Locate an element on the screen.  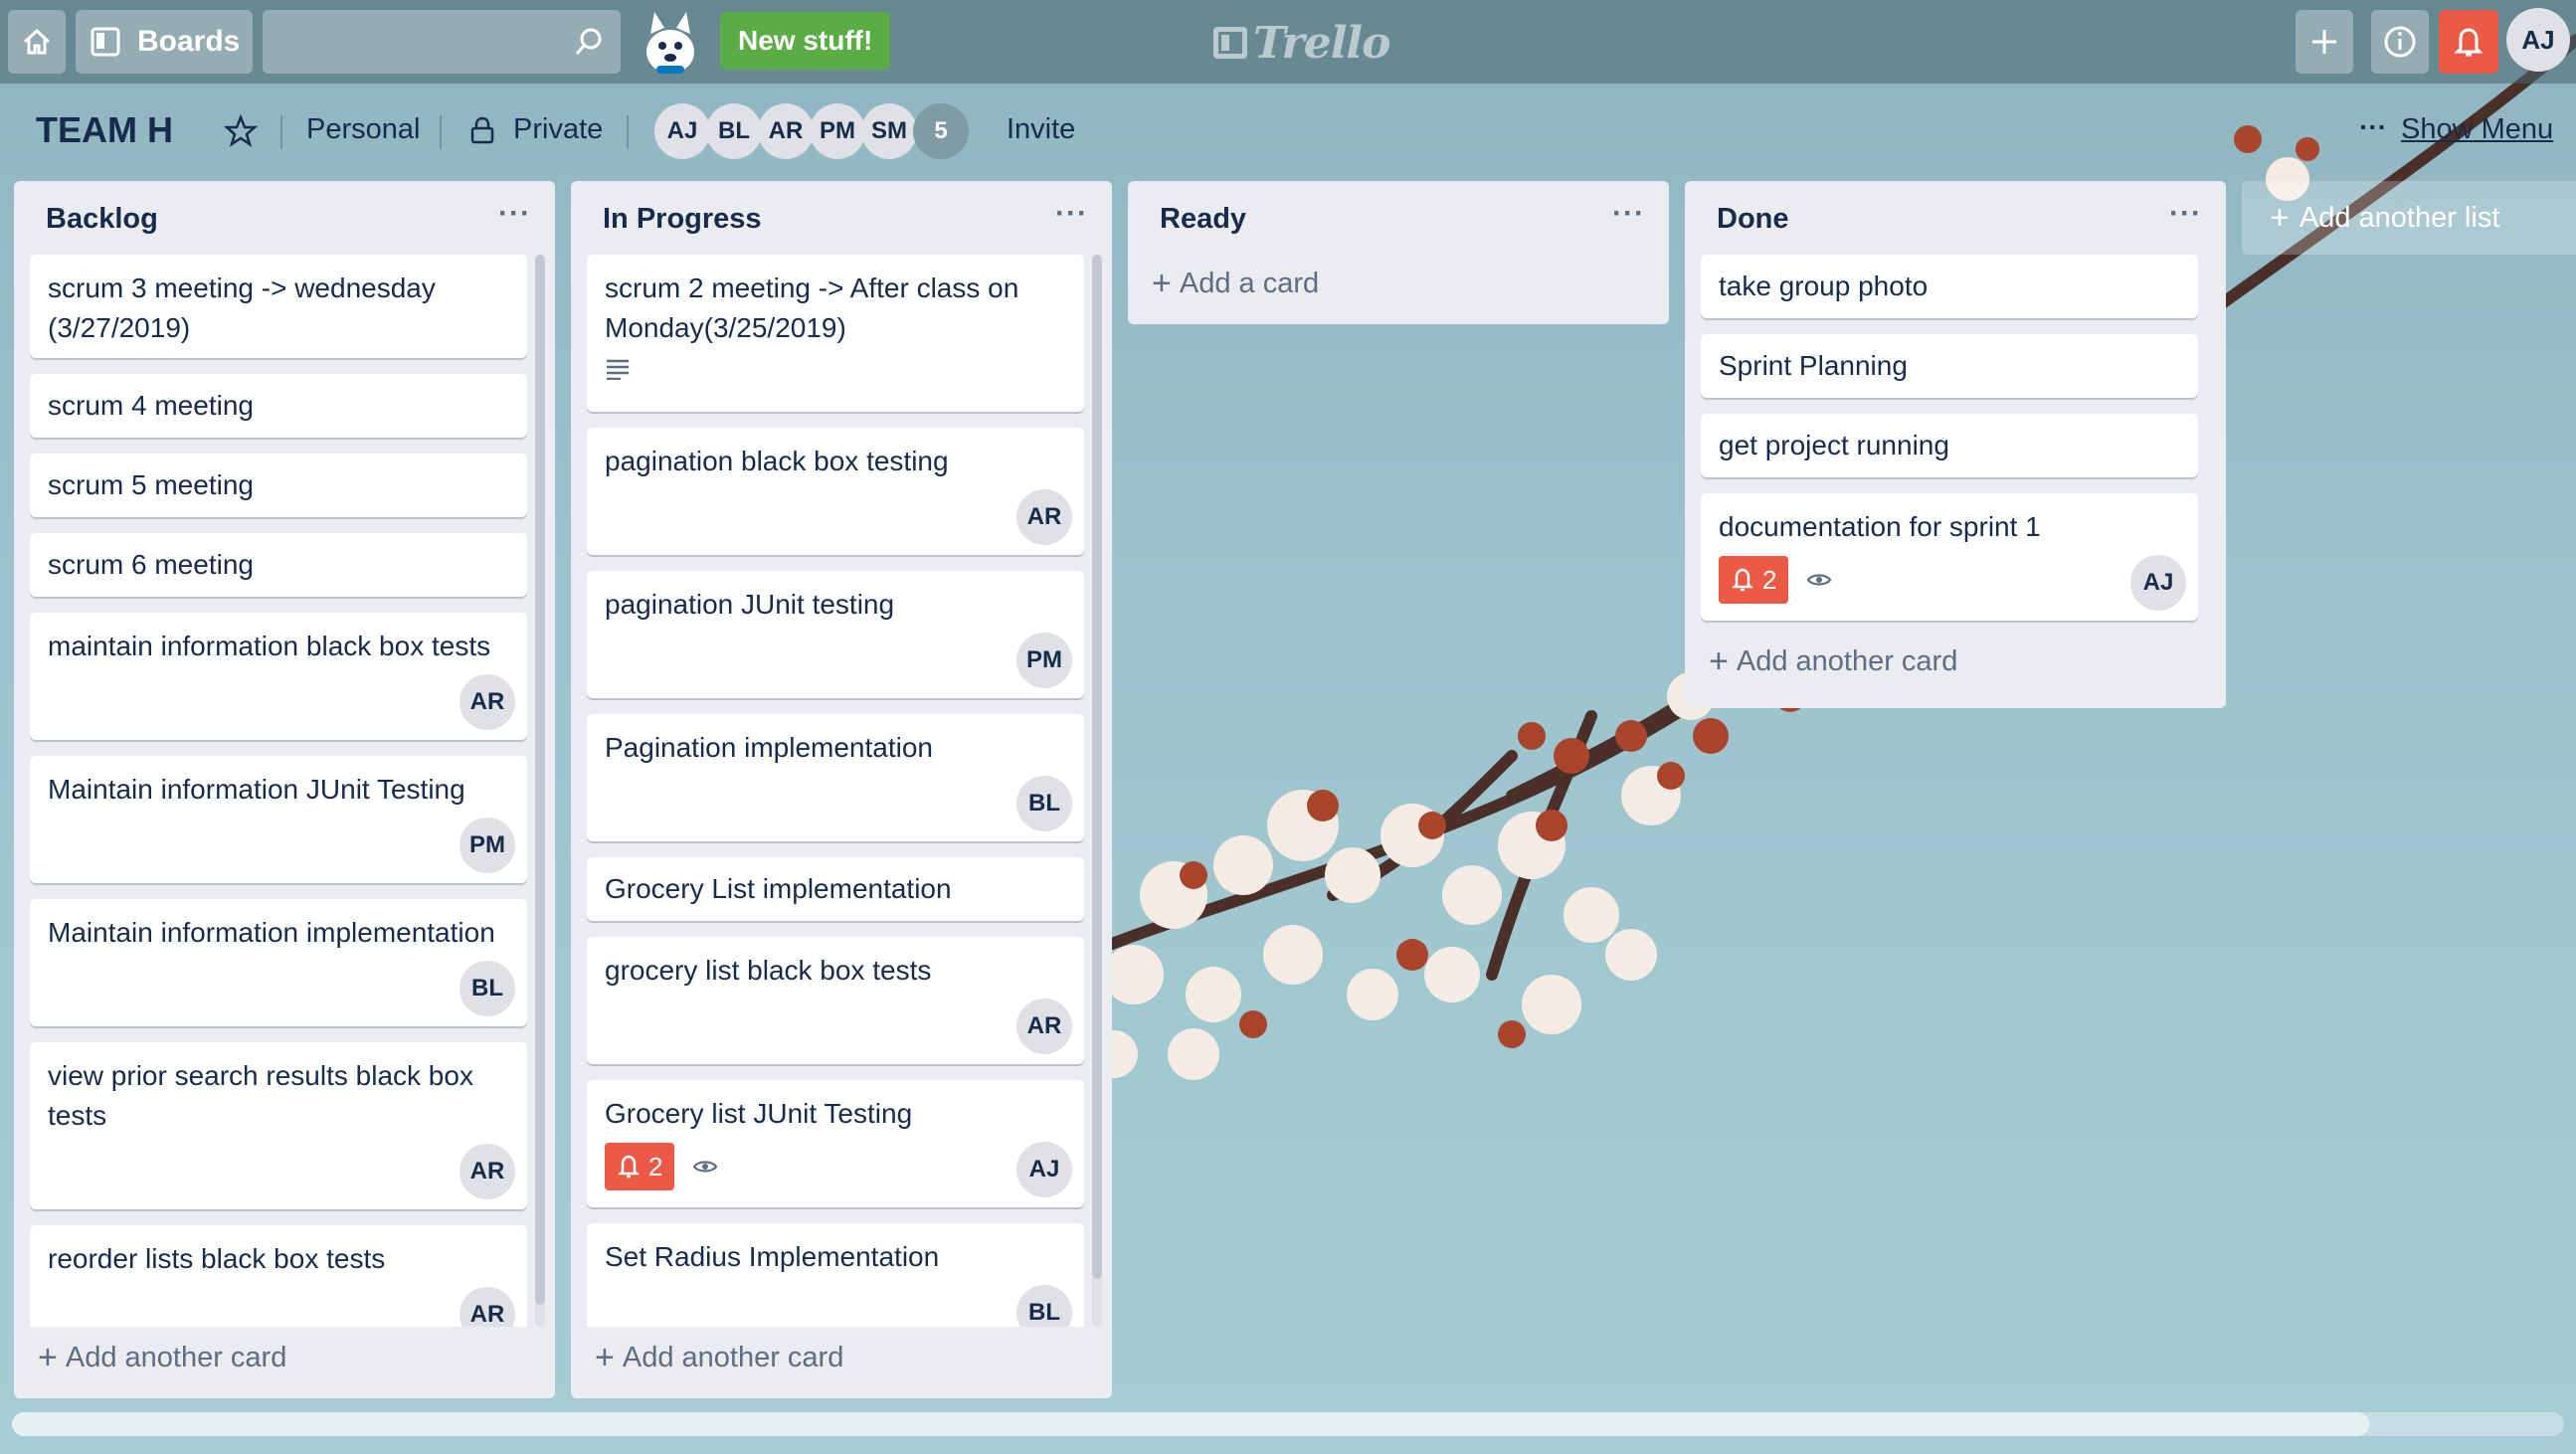
card: Sprint Planning is located at coordinates (1949, 366).